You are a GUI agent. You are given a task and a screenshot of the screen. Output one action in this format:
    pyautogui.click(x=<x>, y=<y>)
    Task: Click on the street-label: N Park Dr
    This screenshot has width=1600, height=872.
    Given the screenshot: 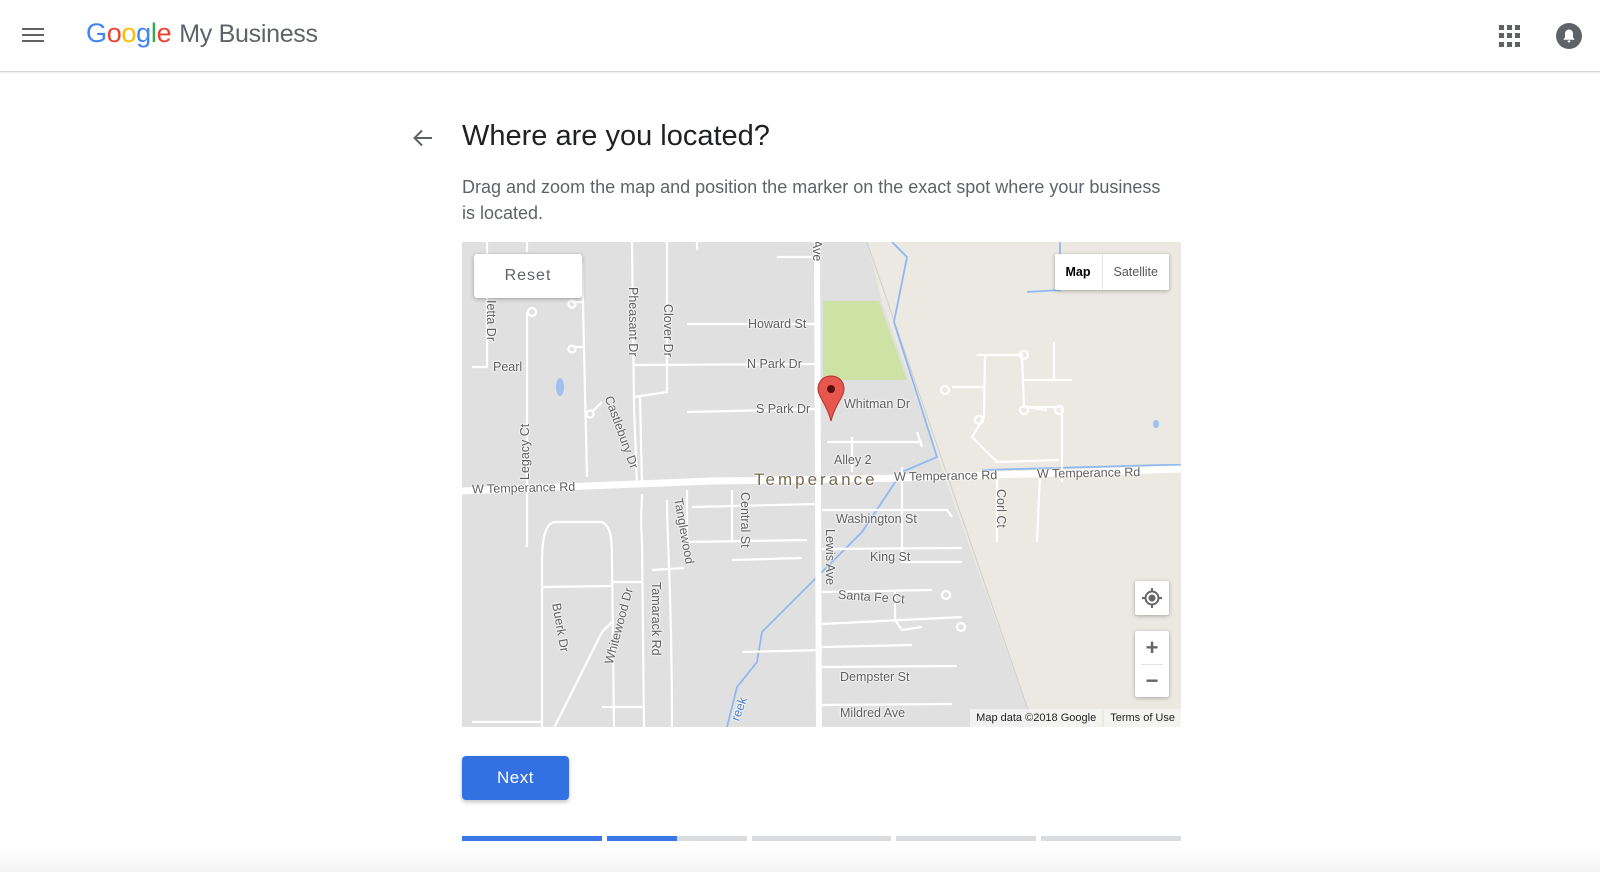 What is the action you would take?
    pyautogui.click(x=774, y=364)
    